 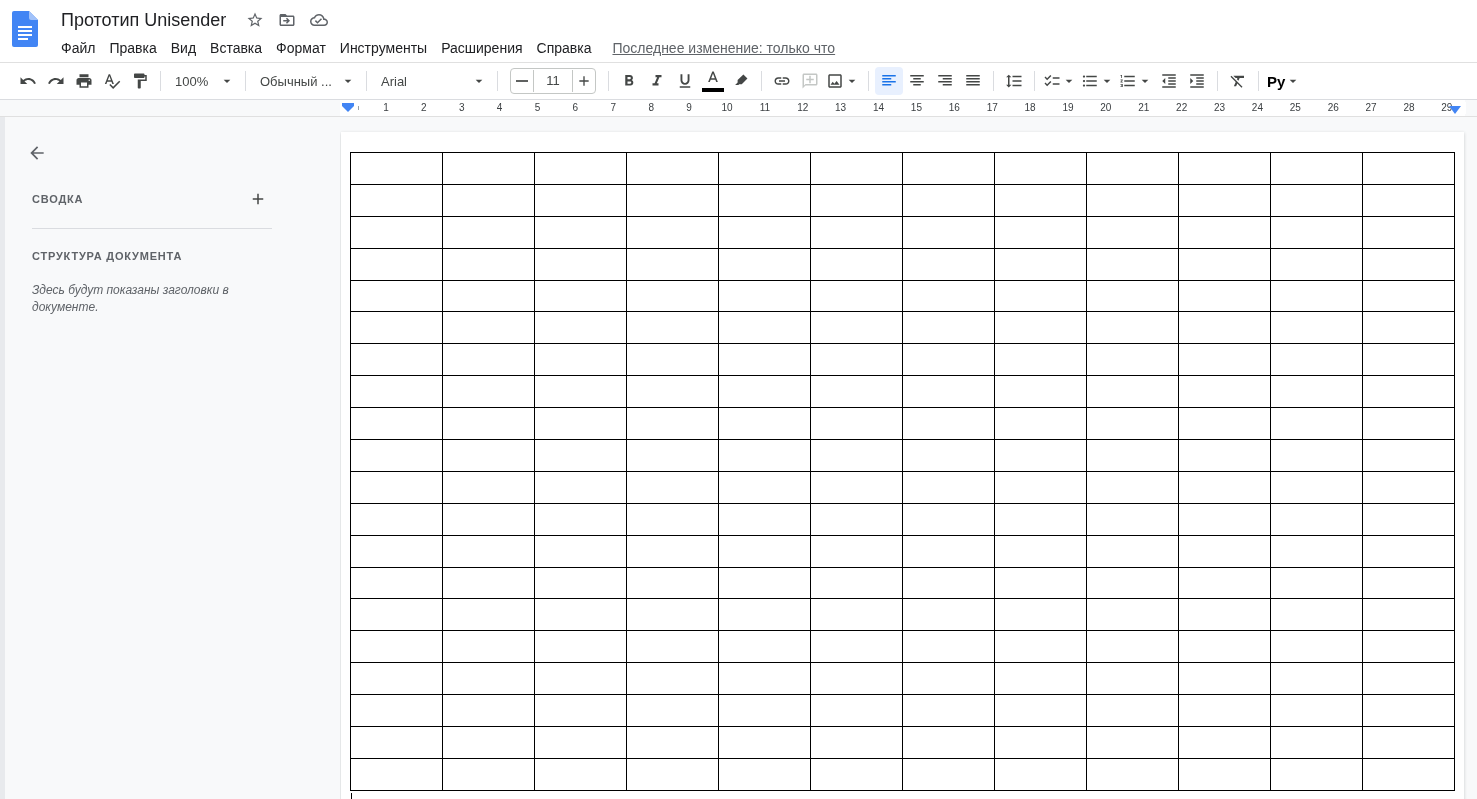 What do you see at coordinates (78, 48) in the screenshot?
I see `menu-item: Файл` at bounding box center [78, 48].